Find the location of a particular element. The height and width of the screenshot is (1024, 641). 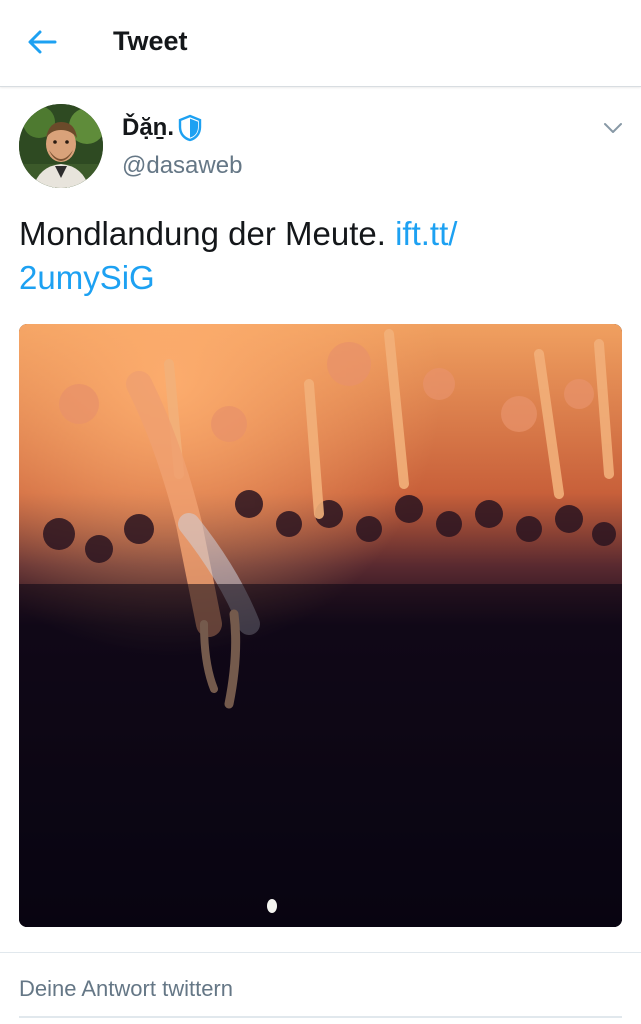

author-display-name: Ďặṉ. is located at coordinates (162, 128).